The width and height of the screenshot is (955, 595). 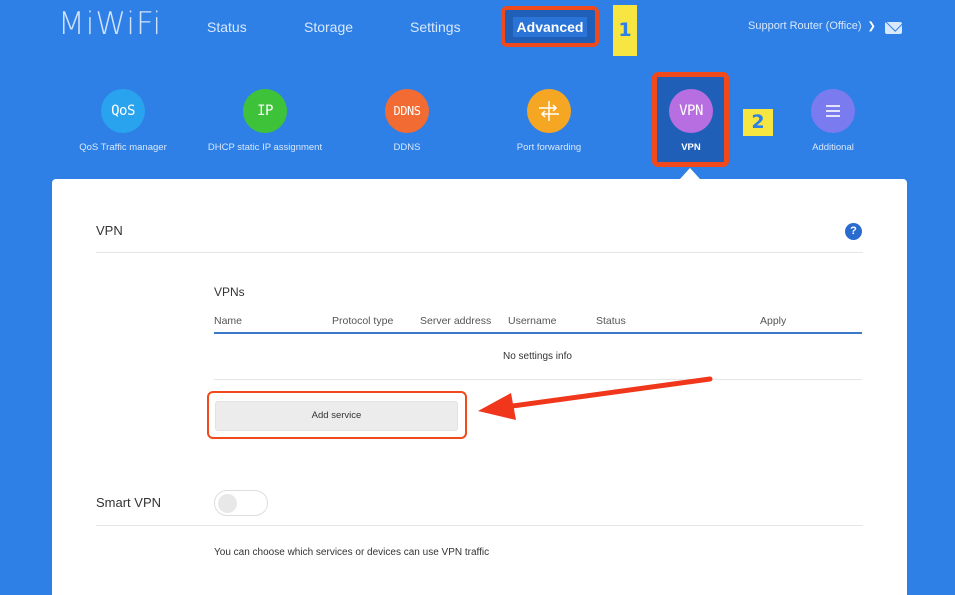 I want to click on toggle-knob, so click(x=227, y=503).